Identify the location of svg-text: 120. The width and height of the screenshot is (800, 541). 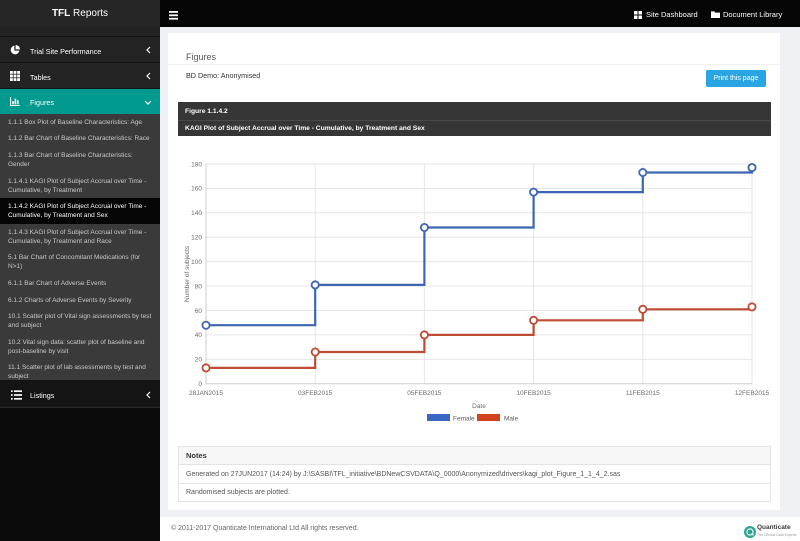
(196, 238).